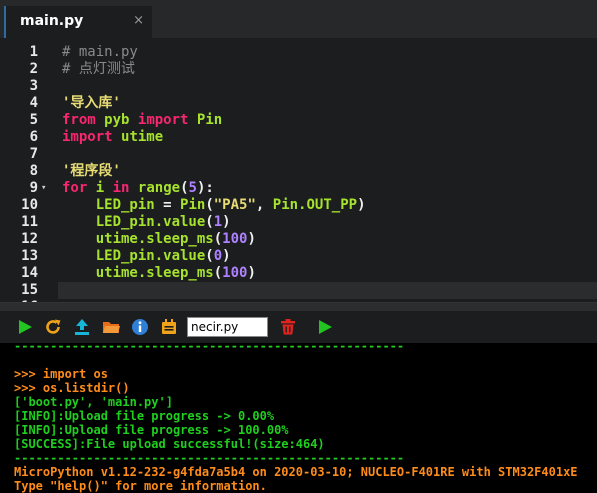  Describe the element at coordinates (29, 273) in the screenshot. I see `line-number: 14` at that location.